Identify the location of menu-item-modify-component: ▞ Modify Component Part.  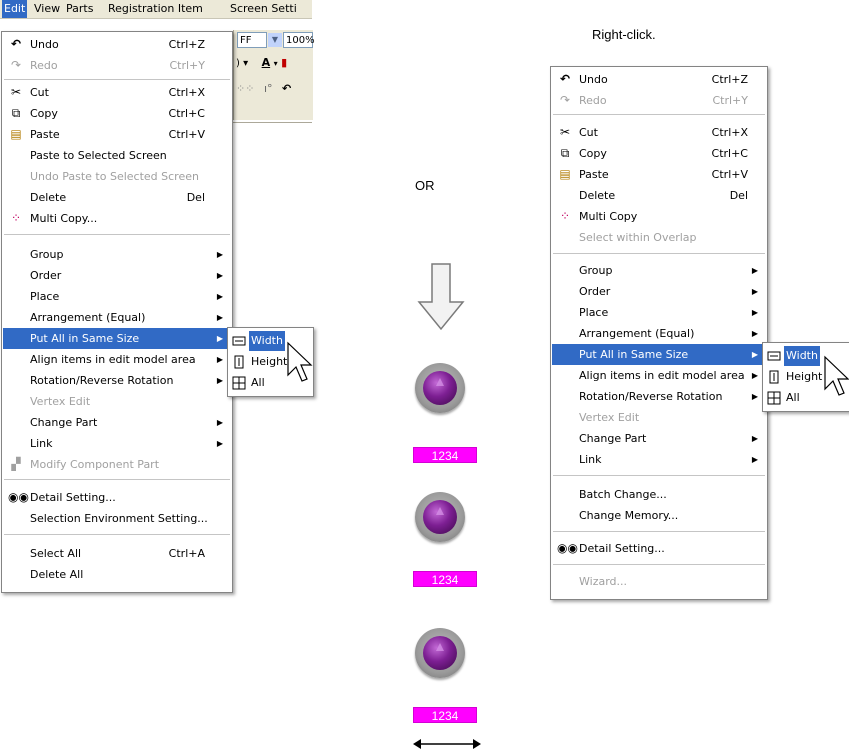
(117, 464).